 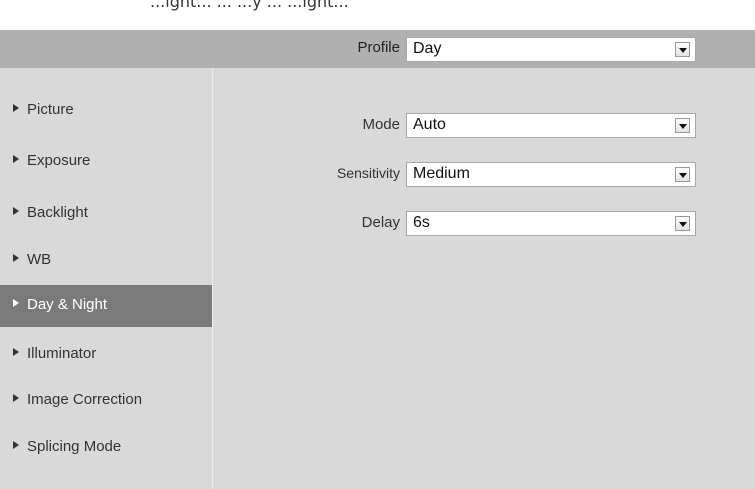 I want to click on sidebar-item-label: Illuminator, so click(x=62, y=353).